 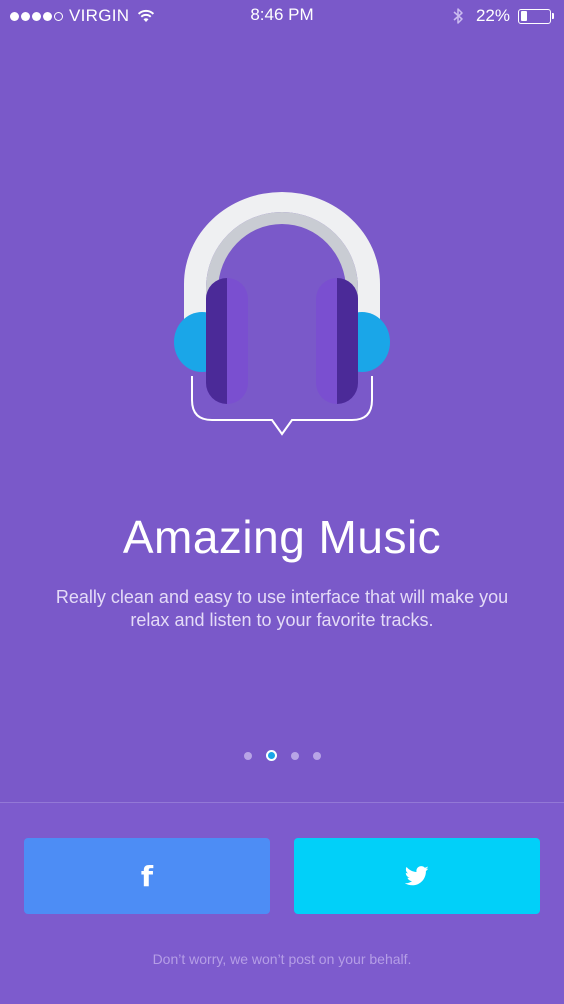 I want to click on status-right: 22%, so click(x=503, y=16).